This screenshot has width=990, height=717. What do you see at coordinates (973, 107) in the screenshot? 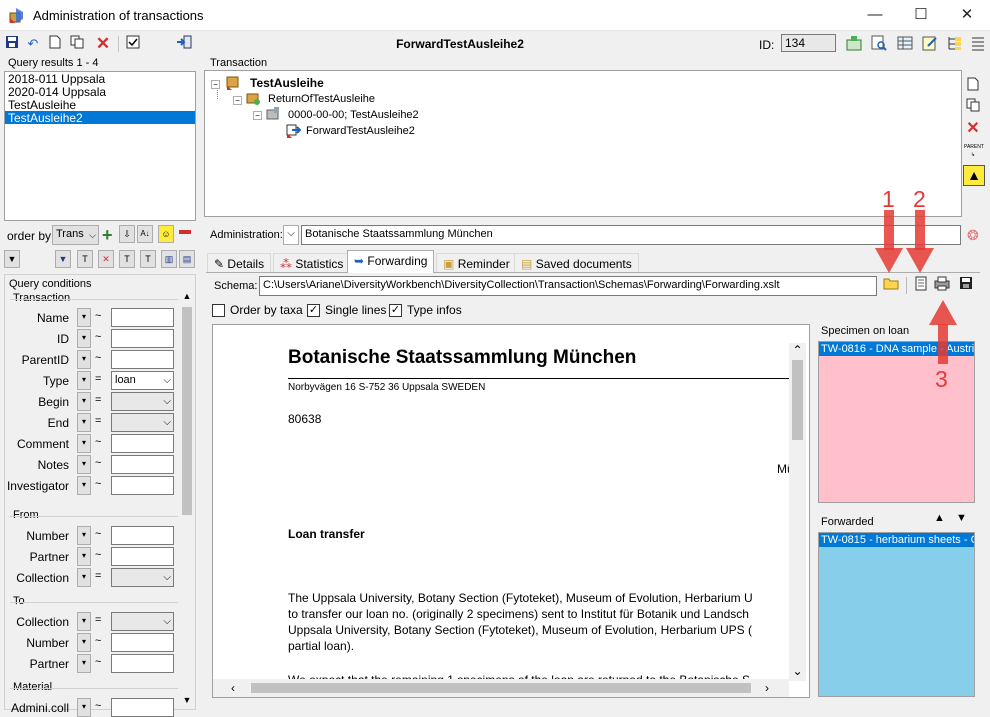
I see `copy-item-icon` at bounding box center [973, 107].